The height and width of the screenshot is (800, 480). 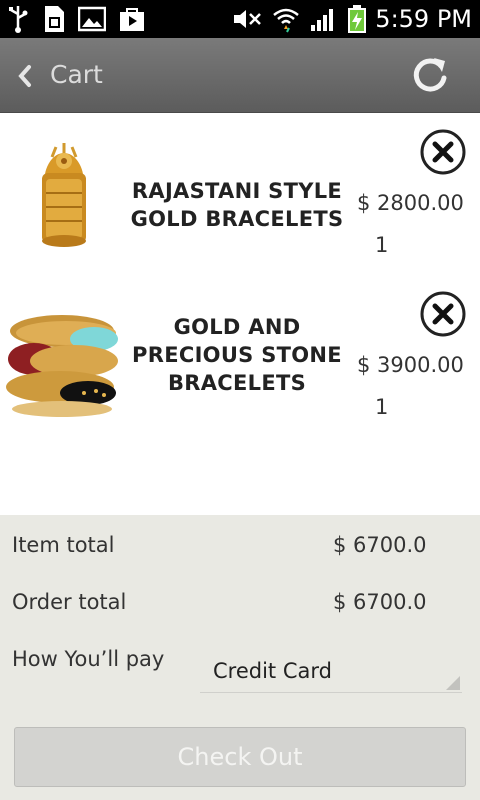 I want to click on play-store-icon, so click(x=132, y=19).